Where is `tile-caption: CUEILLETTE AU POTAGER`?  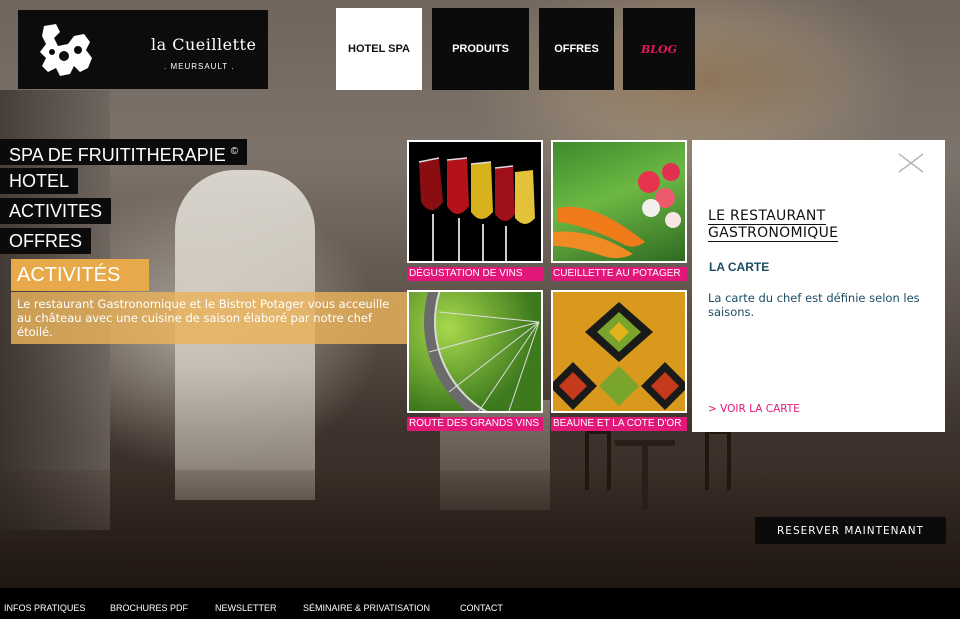 tile-caption: CUEILLETTE AU POTAGER is located at coordinates (619, 274).